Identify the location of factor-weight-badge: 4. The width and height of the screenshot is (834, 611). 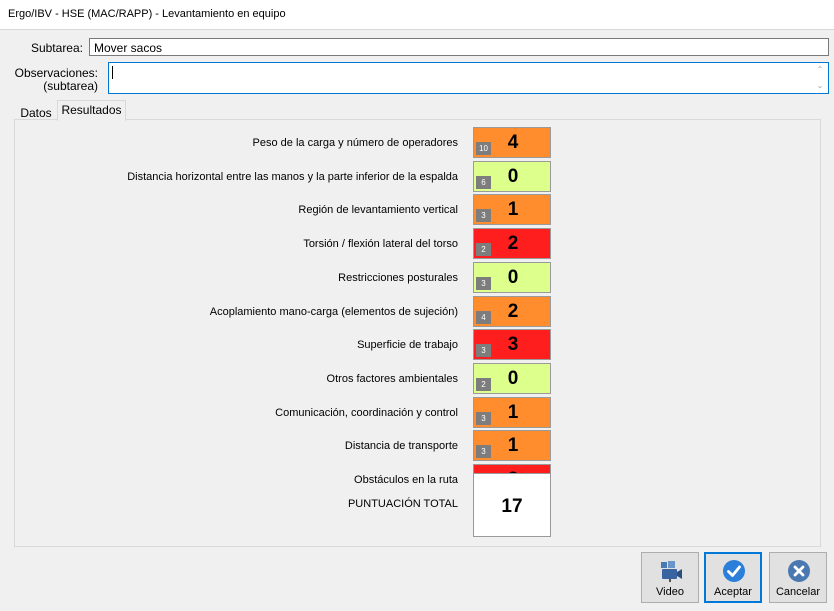
(483, 317).